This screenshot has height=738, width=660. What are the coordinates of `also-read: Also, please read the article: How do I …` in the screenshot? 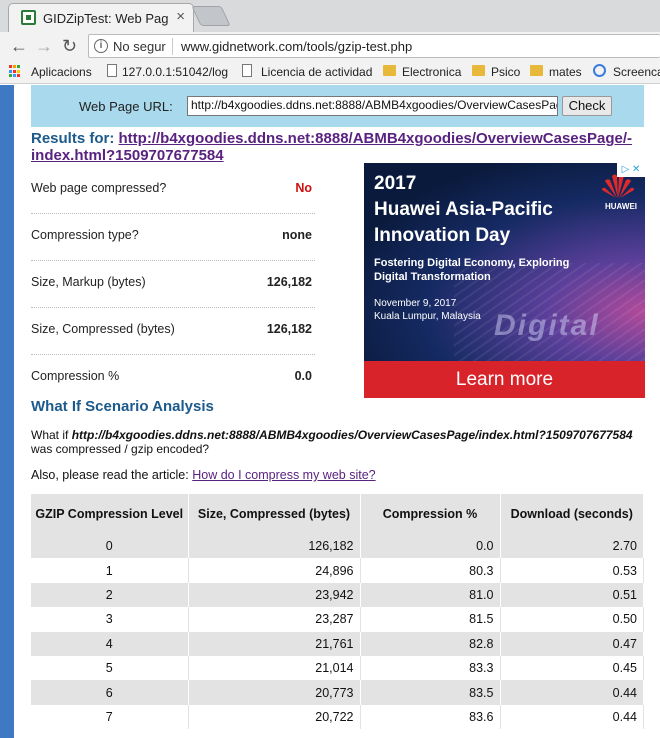 It's located at (203, 475).